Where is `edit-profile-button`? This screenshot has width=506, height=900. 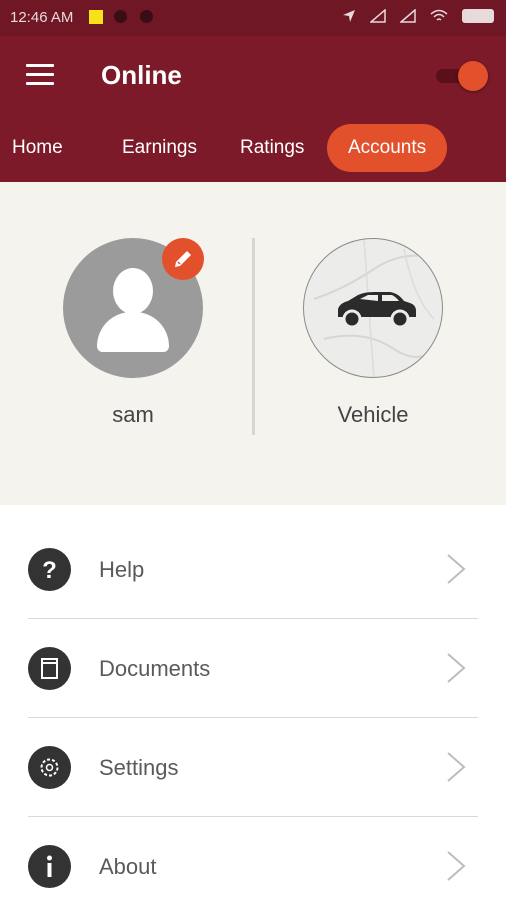
edit-profile-button is located at coordinates (183, 259).